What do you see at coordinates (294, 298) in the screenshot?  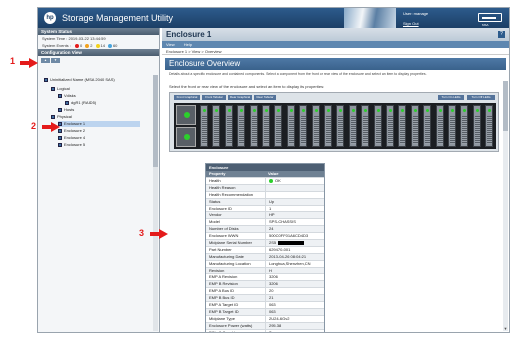 I see `property-value-cell: 21` at bounding box center [294, 298].